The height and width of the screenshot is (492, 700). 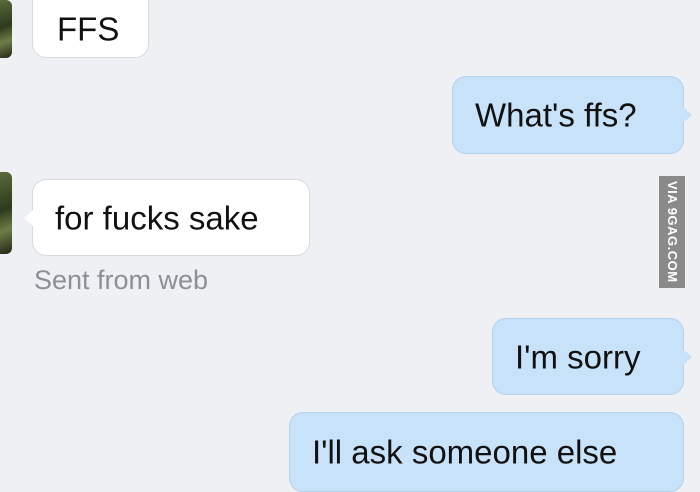 I want to click on message-text: I'll ask someone else, so click(x=465, y=452).